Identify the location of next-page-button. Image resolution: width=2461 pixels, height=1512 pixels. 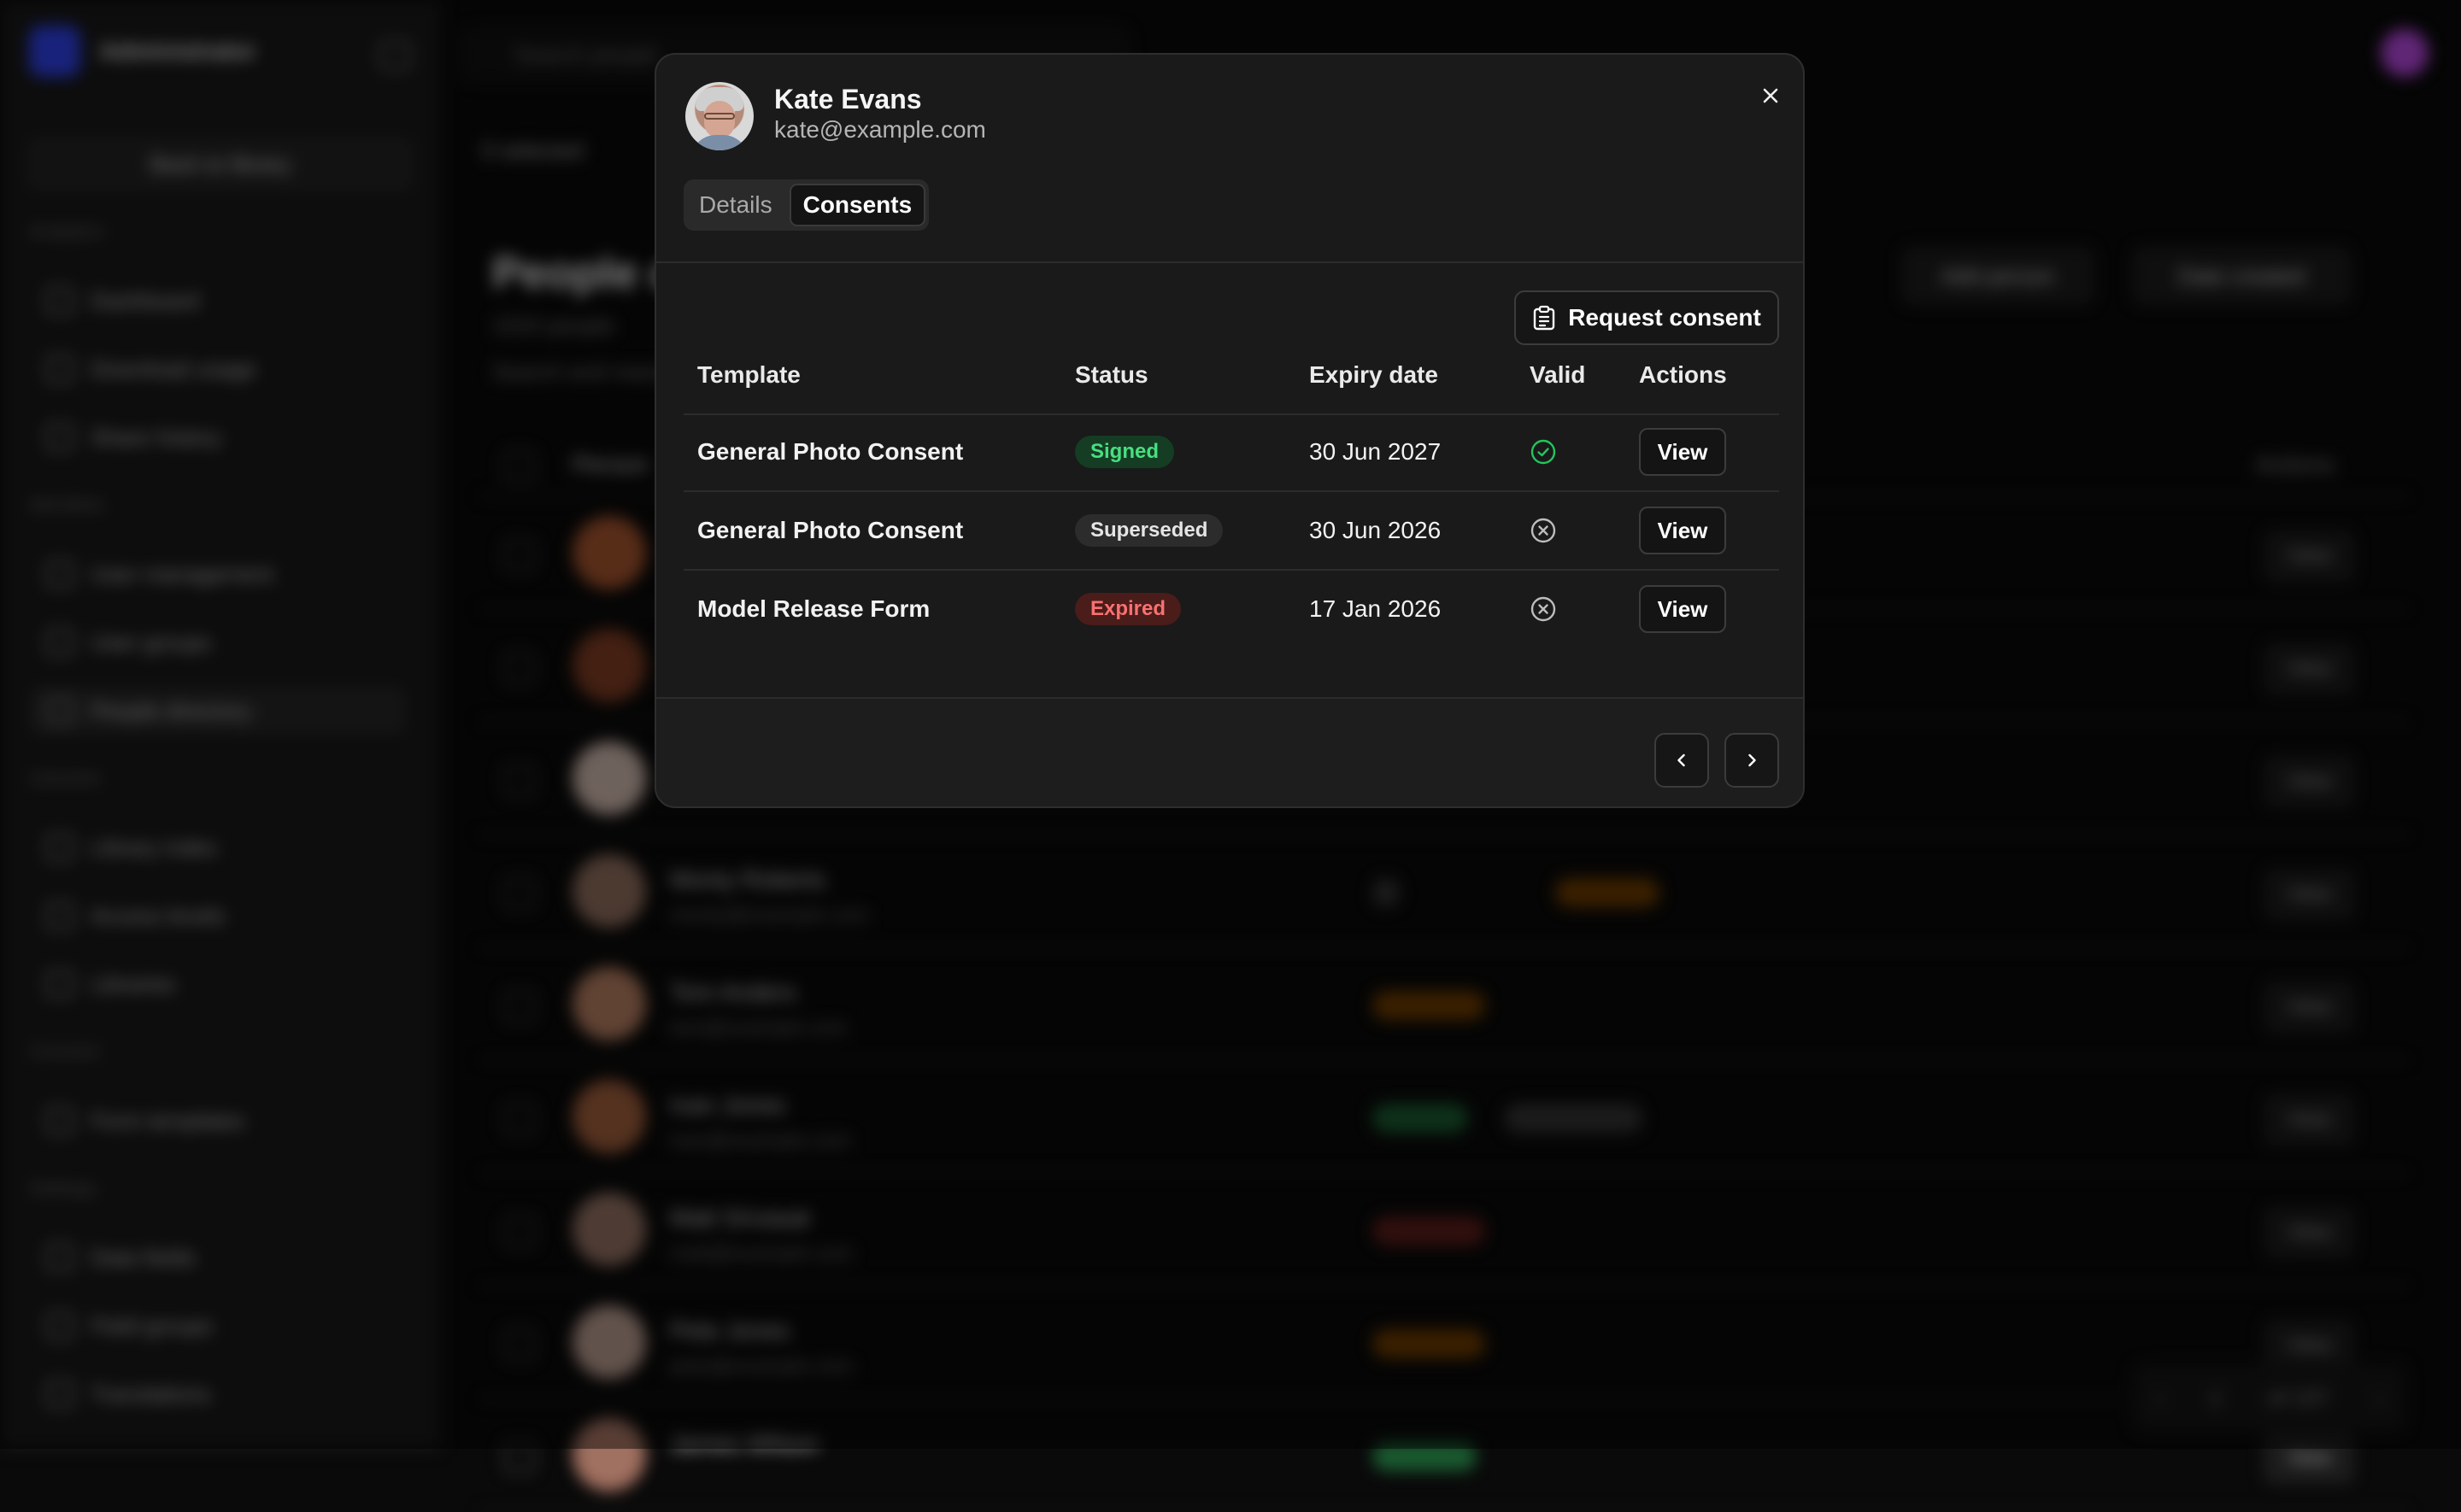
(1752, 760).